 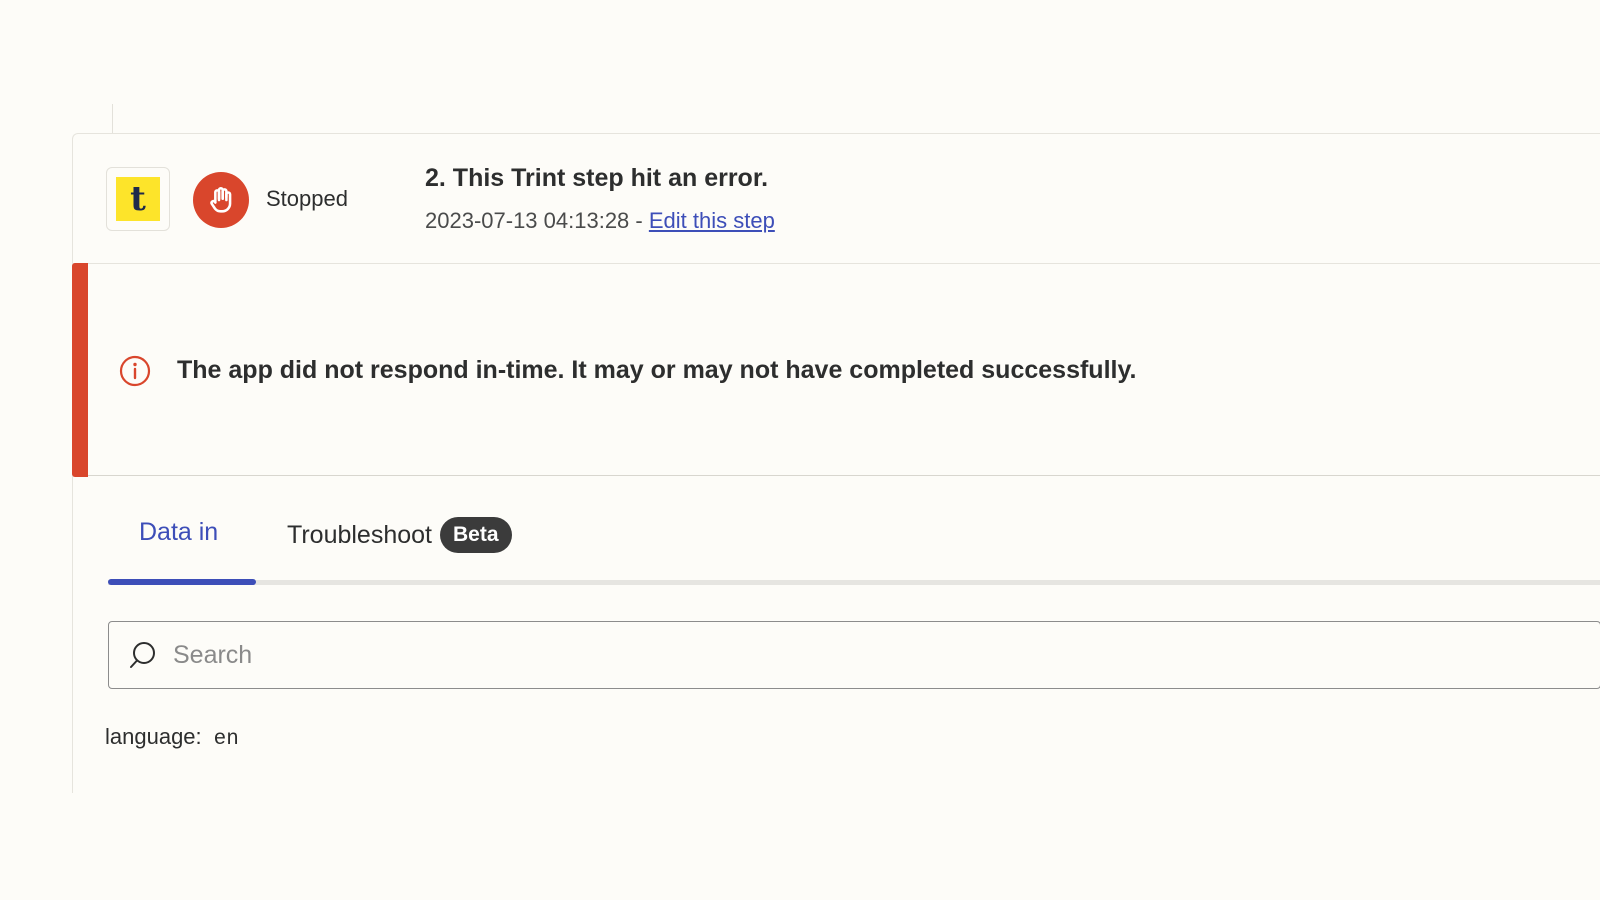 I want to click on search-input, so click(x=863, y=655).